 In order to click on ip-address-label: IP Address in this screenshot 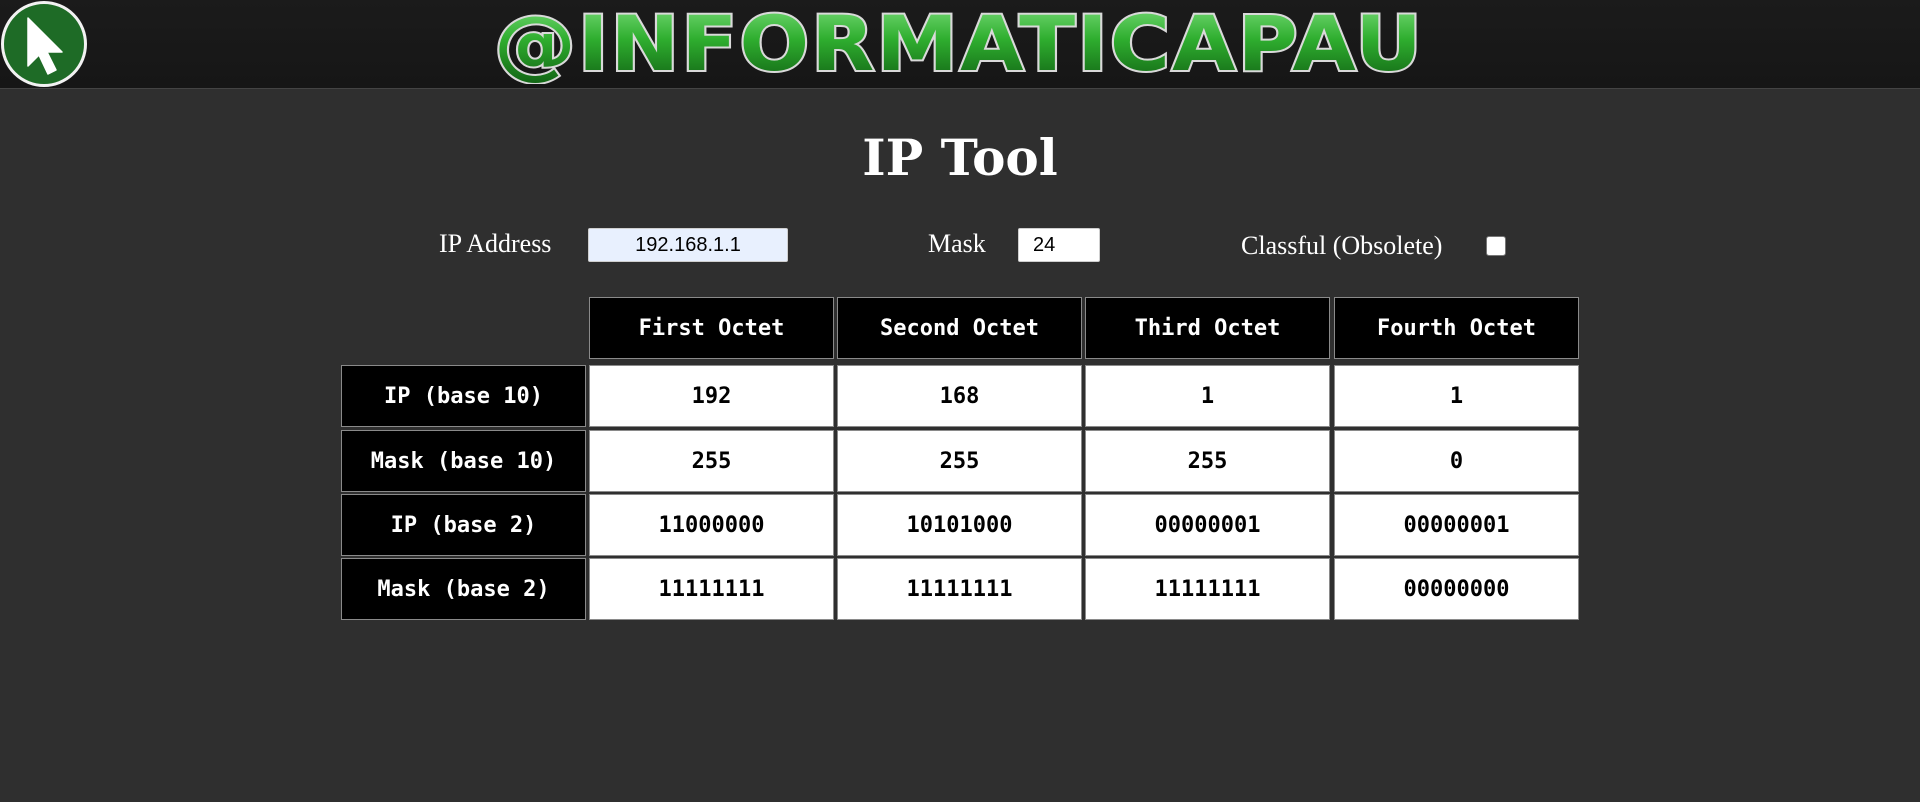, I will do `click(495, 243)`.